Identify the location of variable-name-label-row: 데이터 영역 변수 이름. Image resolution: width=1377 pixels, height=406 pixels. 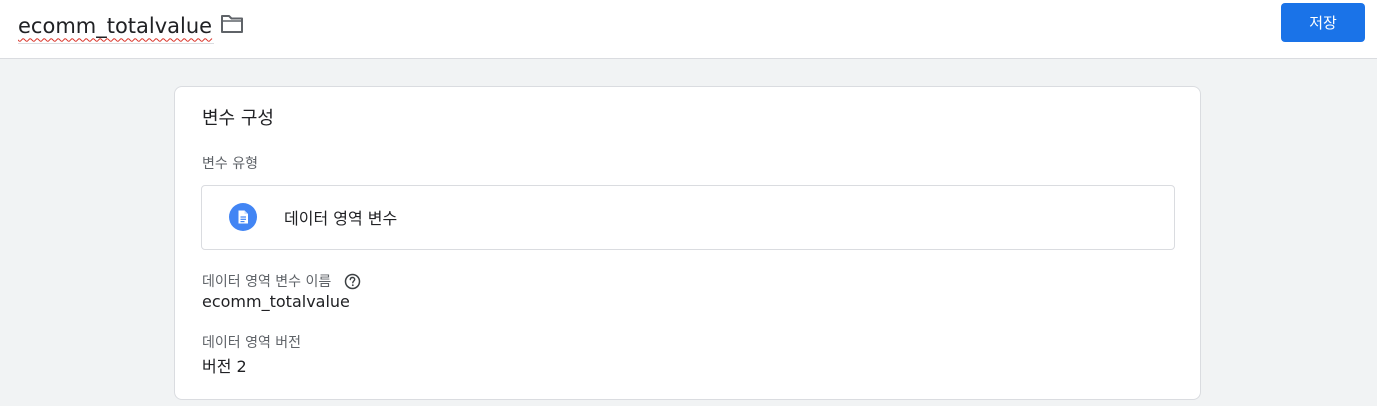
(281, 281).